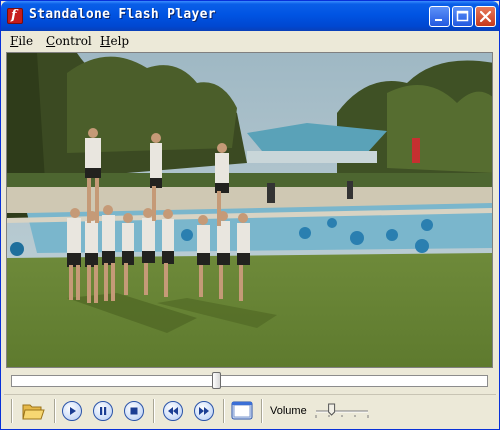  I want to click on flash-app-icon: f, so click(15, 16).